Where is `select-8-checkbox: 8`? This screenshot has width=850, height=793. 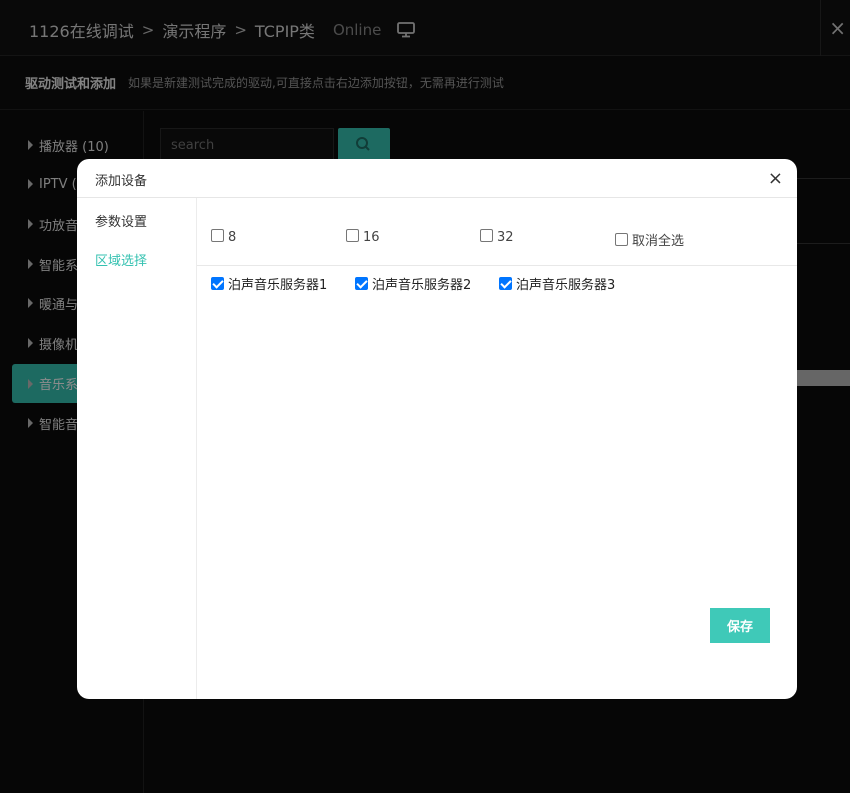 select-8-checkbox: 8 is located at coordinates (224, 236).